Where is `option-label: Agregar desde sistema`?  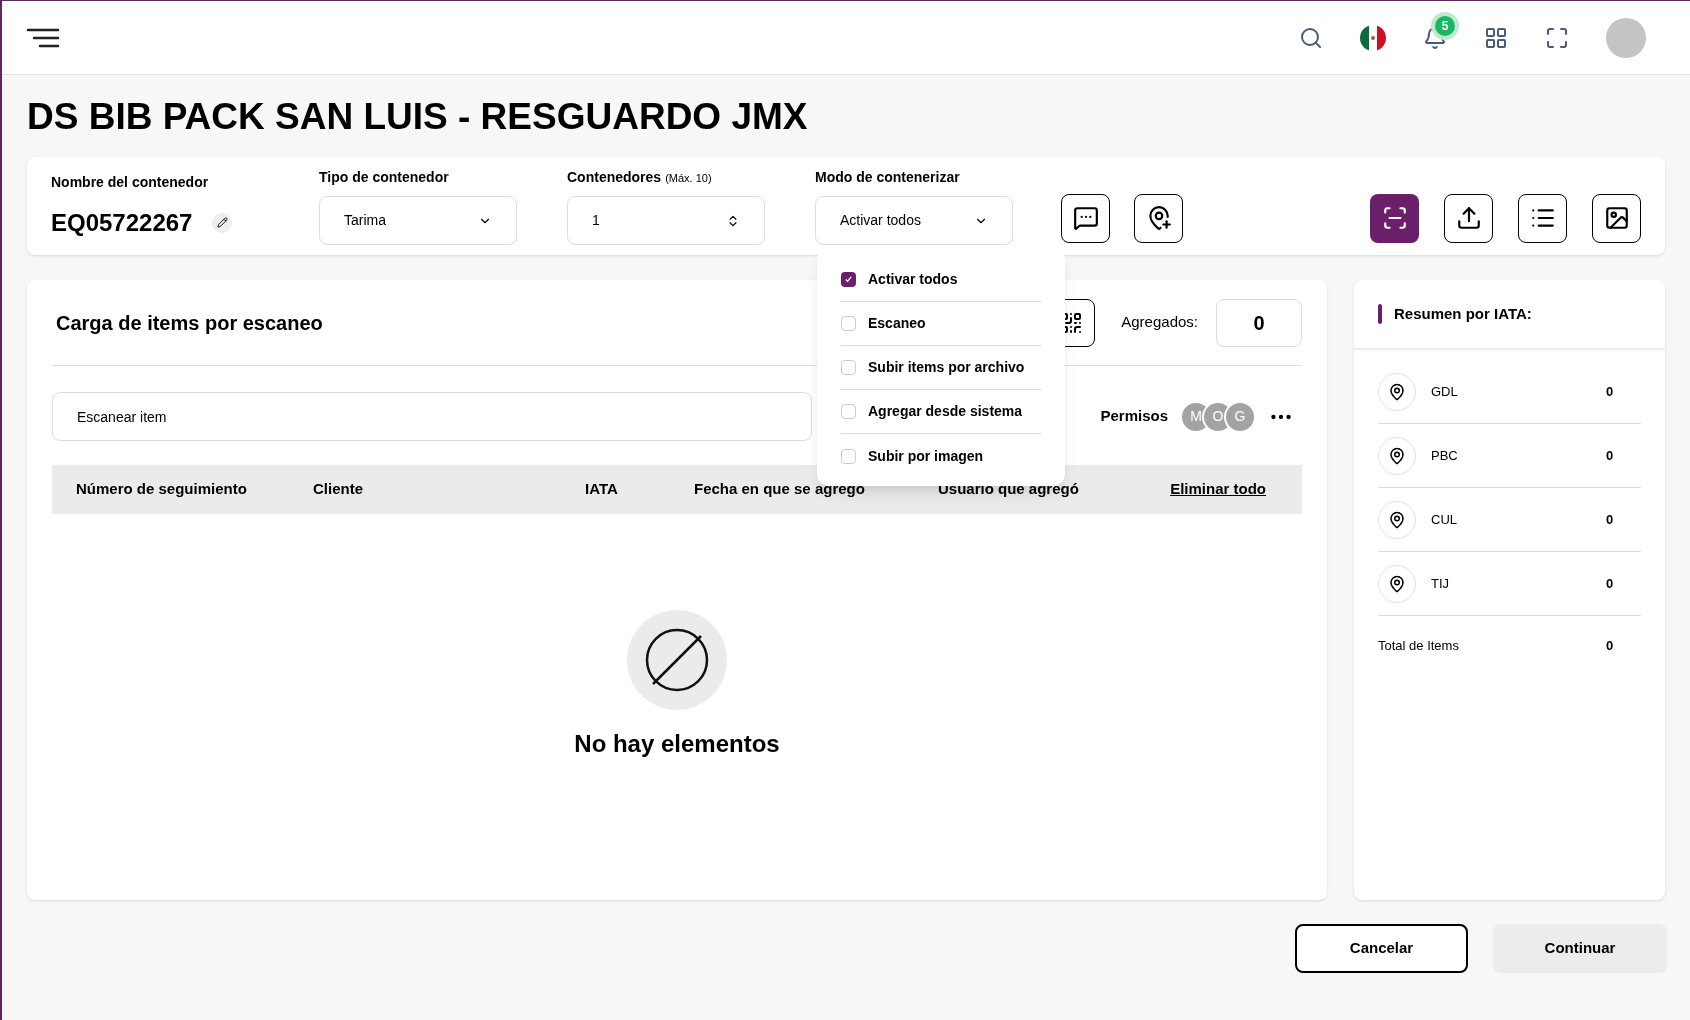 option-label: Agregar desde sistema is located at coordinates (945, 411).